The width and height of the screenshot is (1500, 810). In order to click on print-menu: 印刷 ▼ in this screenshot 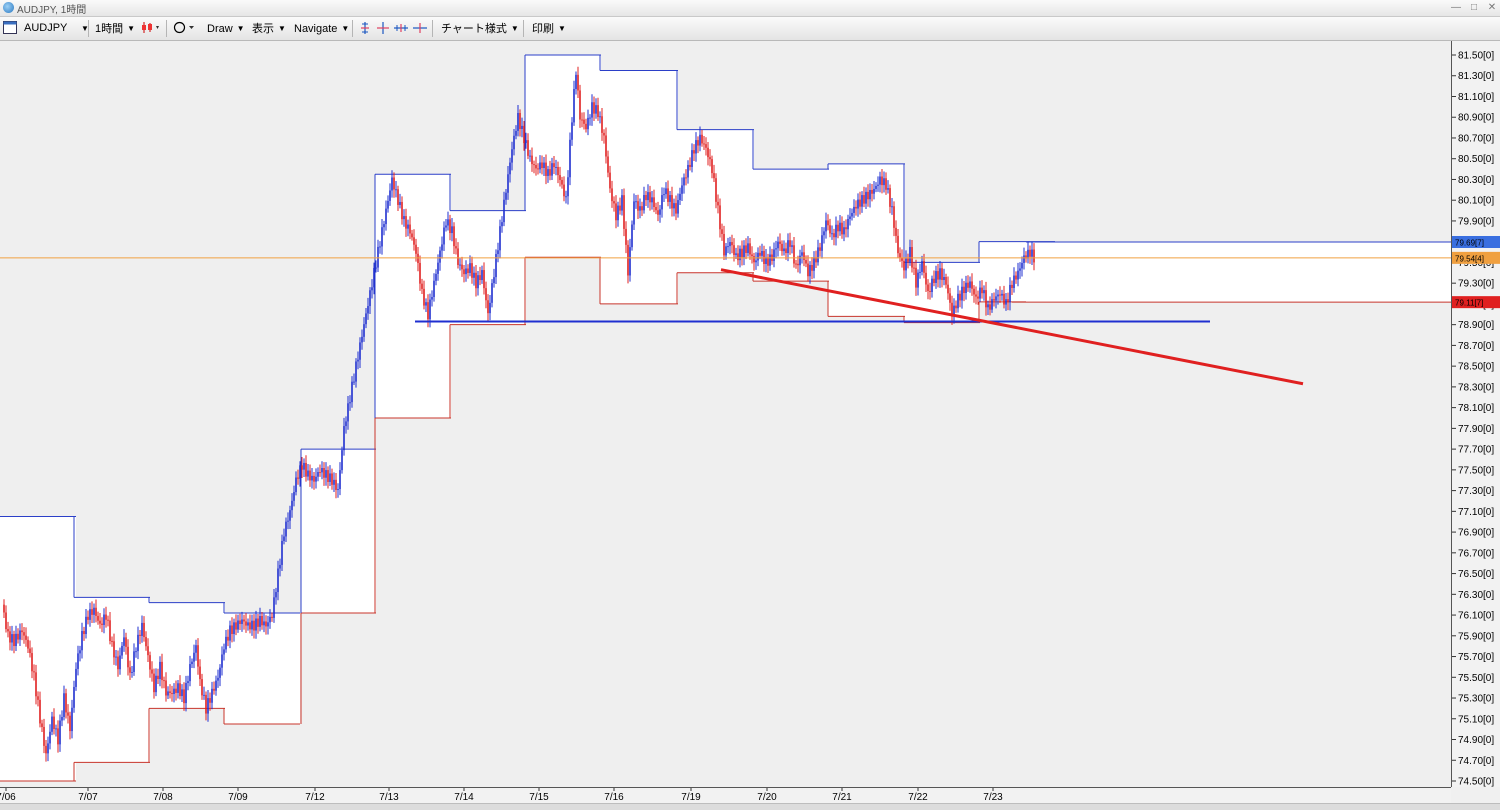, I will do `click(549, 28)`.